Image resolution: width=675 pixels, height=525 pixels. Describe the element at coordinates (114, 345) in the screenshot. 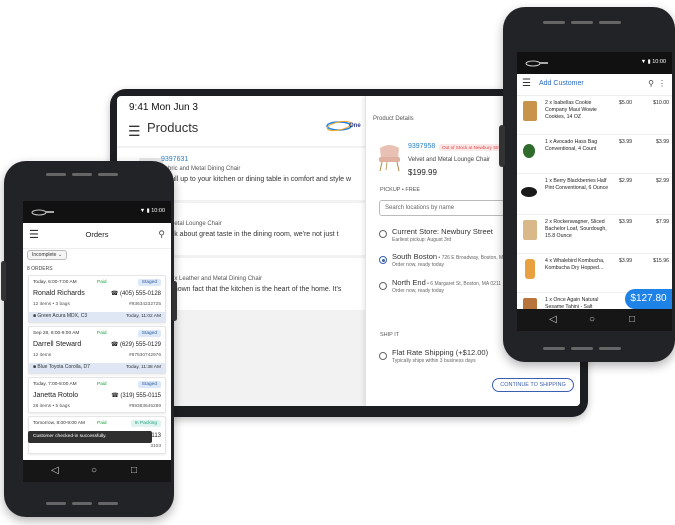

I see `phone-icon: ☎` at that location.